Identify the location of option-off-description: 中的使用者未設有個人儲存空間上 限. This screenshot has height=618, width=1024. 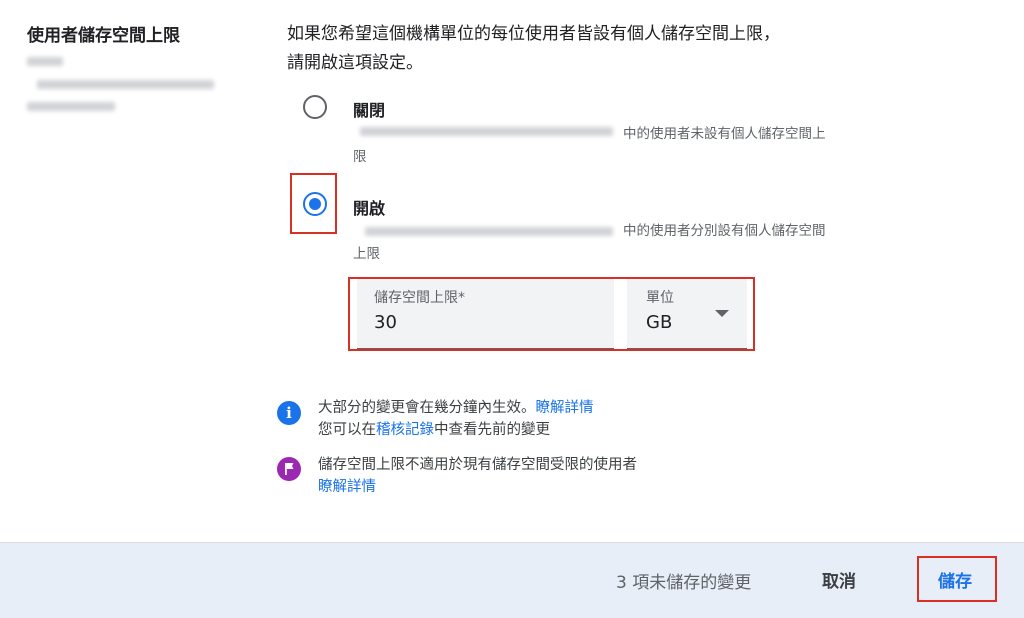
(589, 145).